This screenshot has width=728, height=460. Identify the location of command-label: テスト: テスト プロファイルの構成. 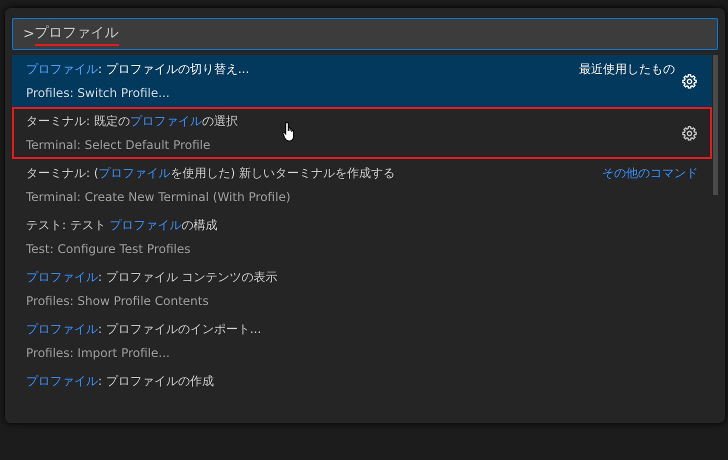
(122, 225).